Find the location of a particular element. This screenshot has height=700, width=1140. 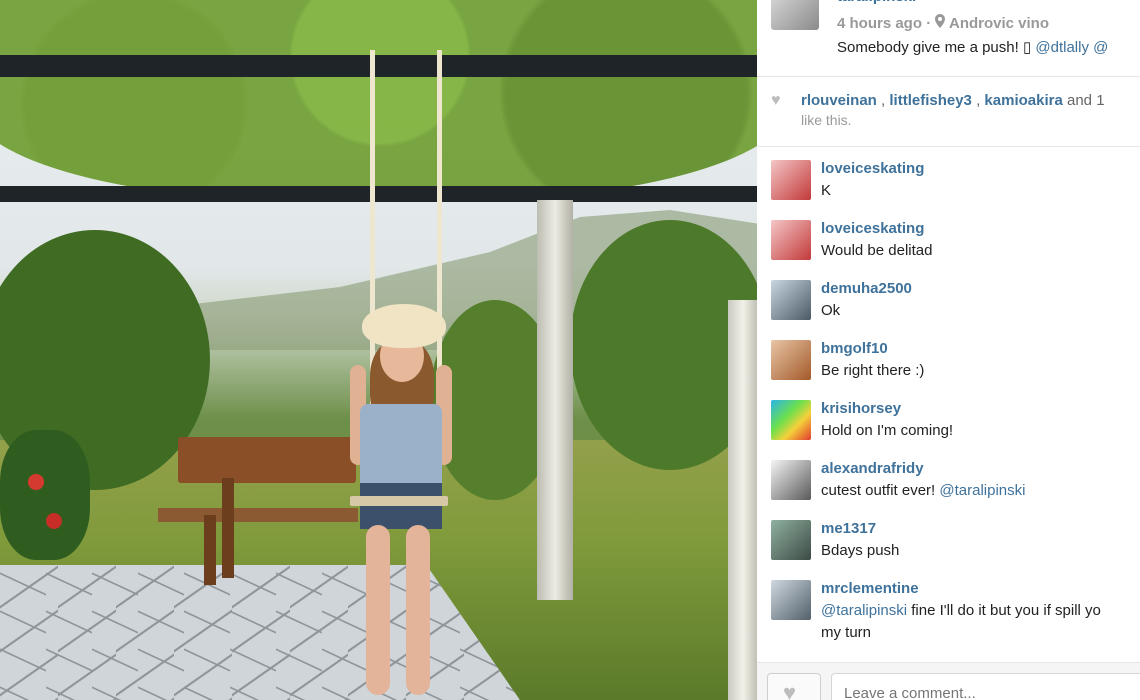

commenter-username: demuha2500 is located at coordinates (866, 288).